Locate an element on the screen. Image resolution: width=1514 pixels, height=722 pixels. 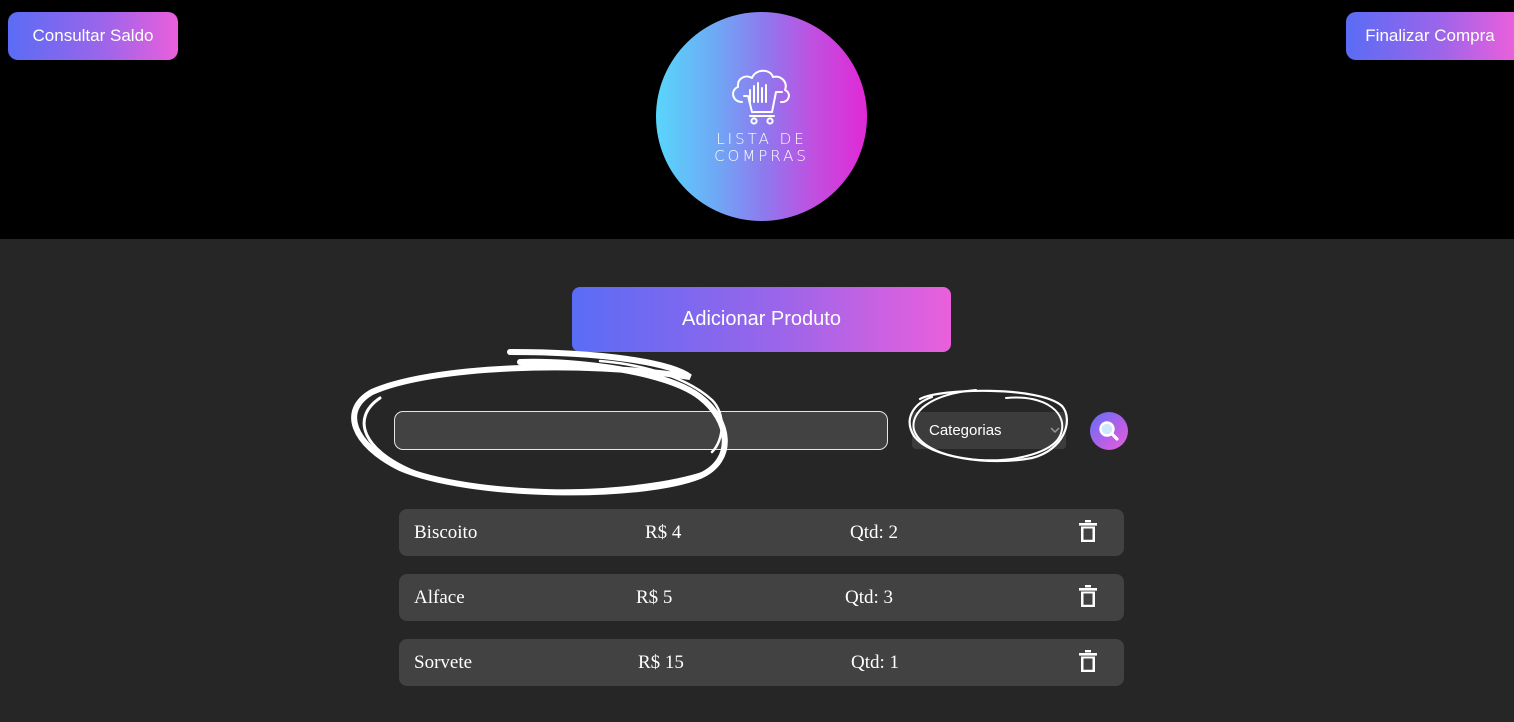
search-input is located at coordinates (641, 430).